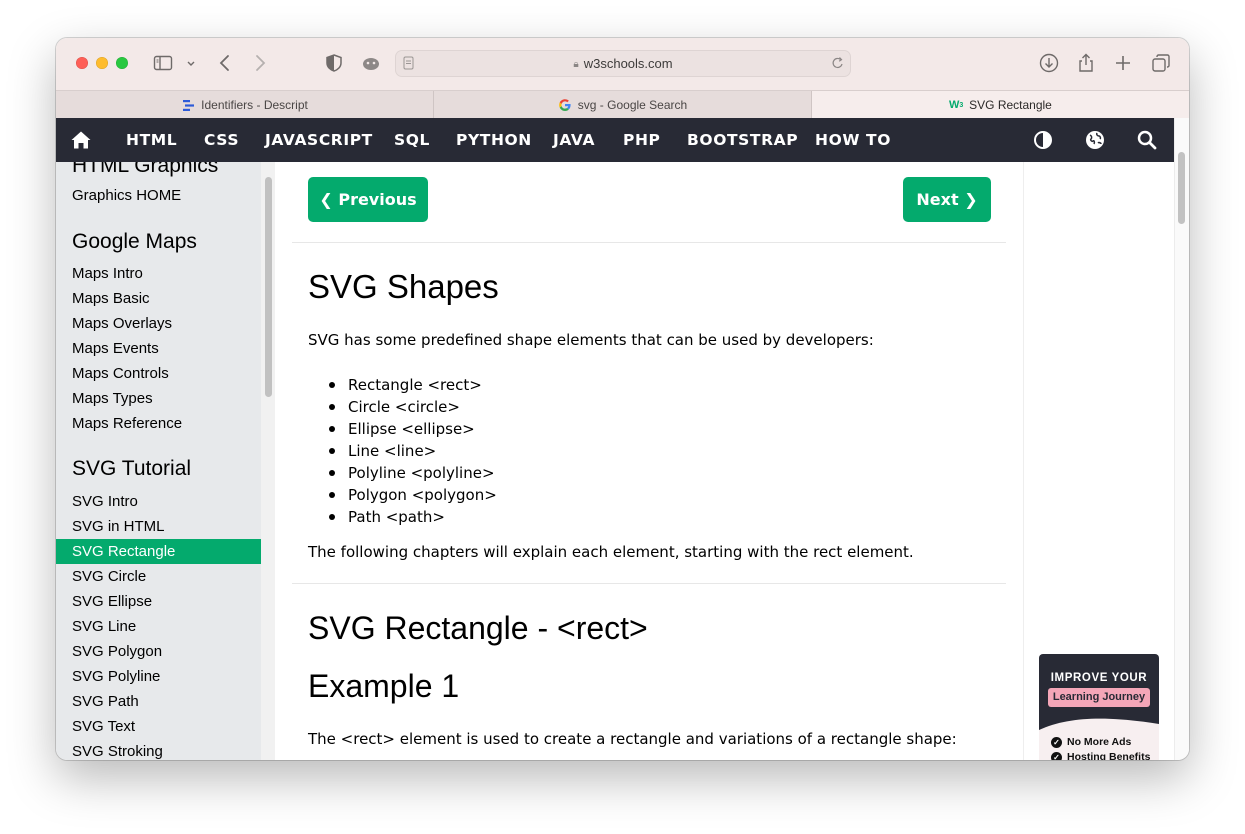 This screenshot has width=1245, height=834. Describe the element at coordinates (254, 105) in the screenshot. I see `tab-label: Identifiers - Descript` at that location.